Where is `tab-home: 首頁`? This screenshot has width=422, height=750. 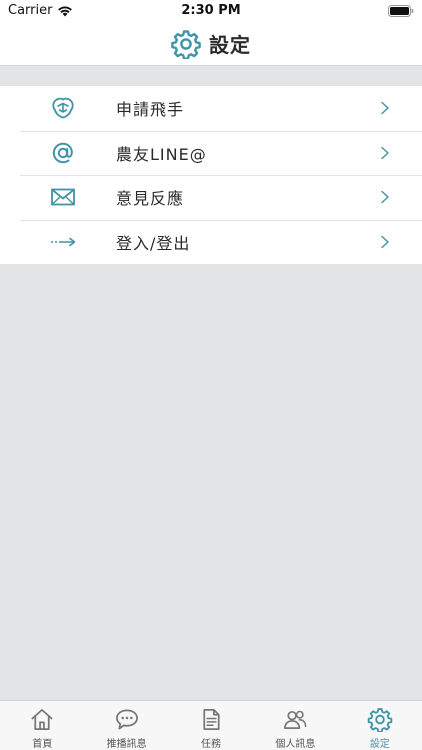
tab-home: 首頁 is located at coordinates (42, 725).